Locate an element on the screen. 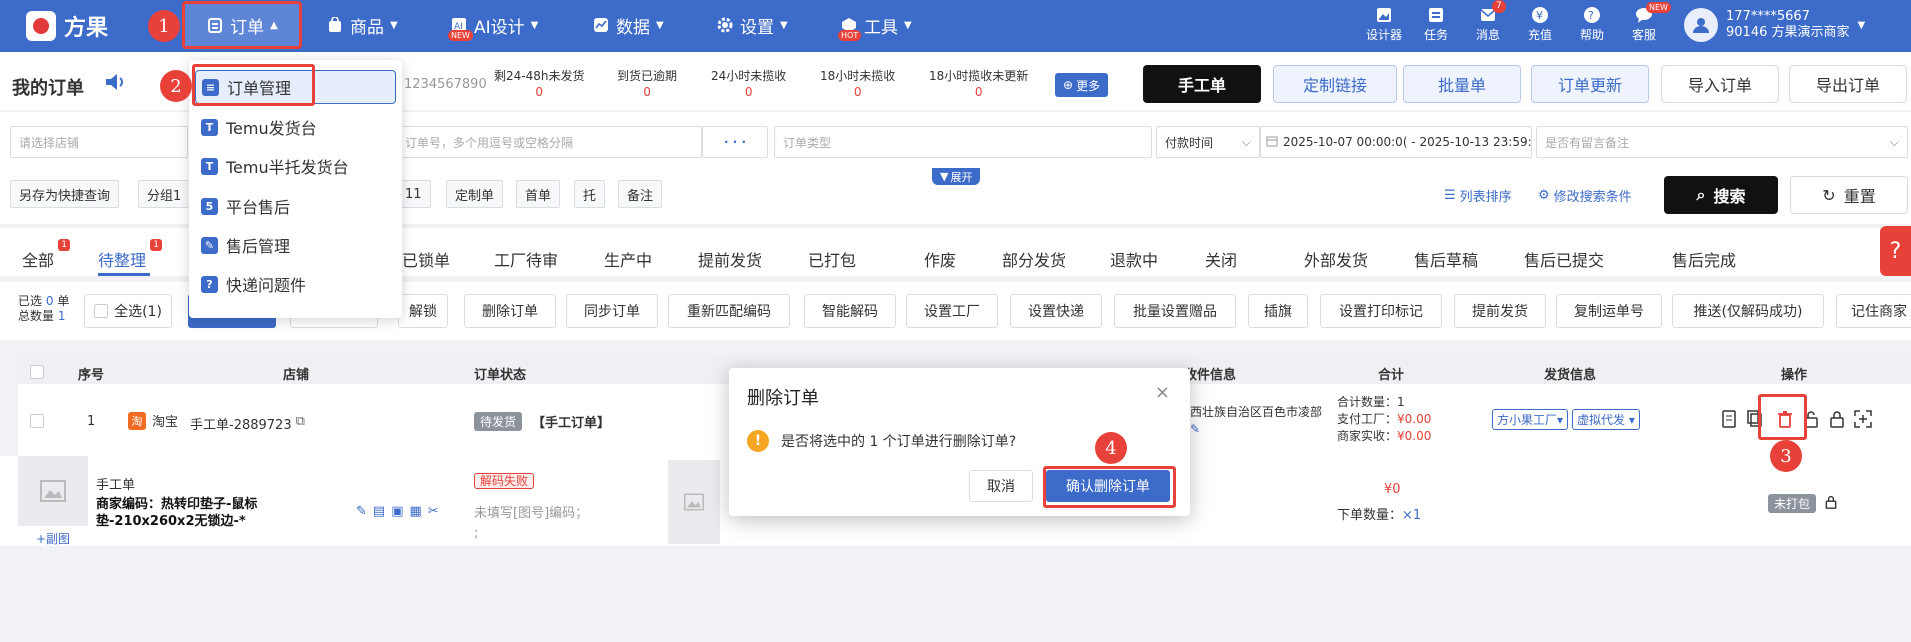  order-update-button: 订单更新 is located at coordinates (1590, 84).